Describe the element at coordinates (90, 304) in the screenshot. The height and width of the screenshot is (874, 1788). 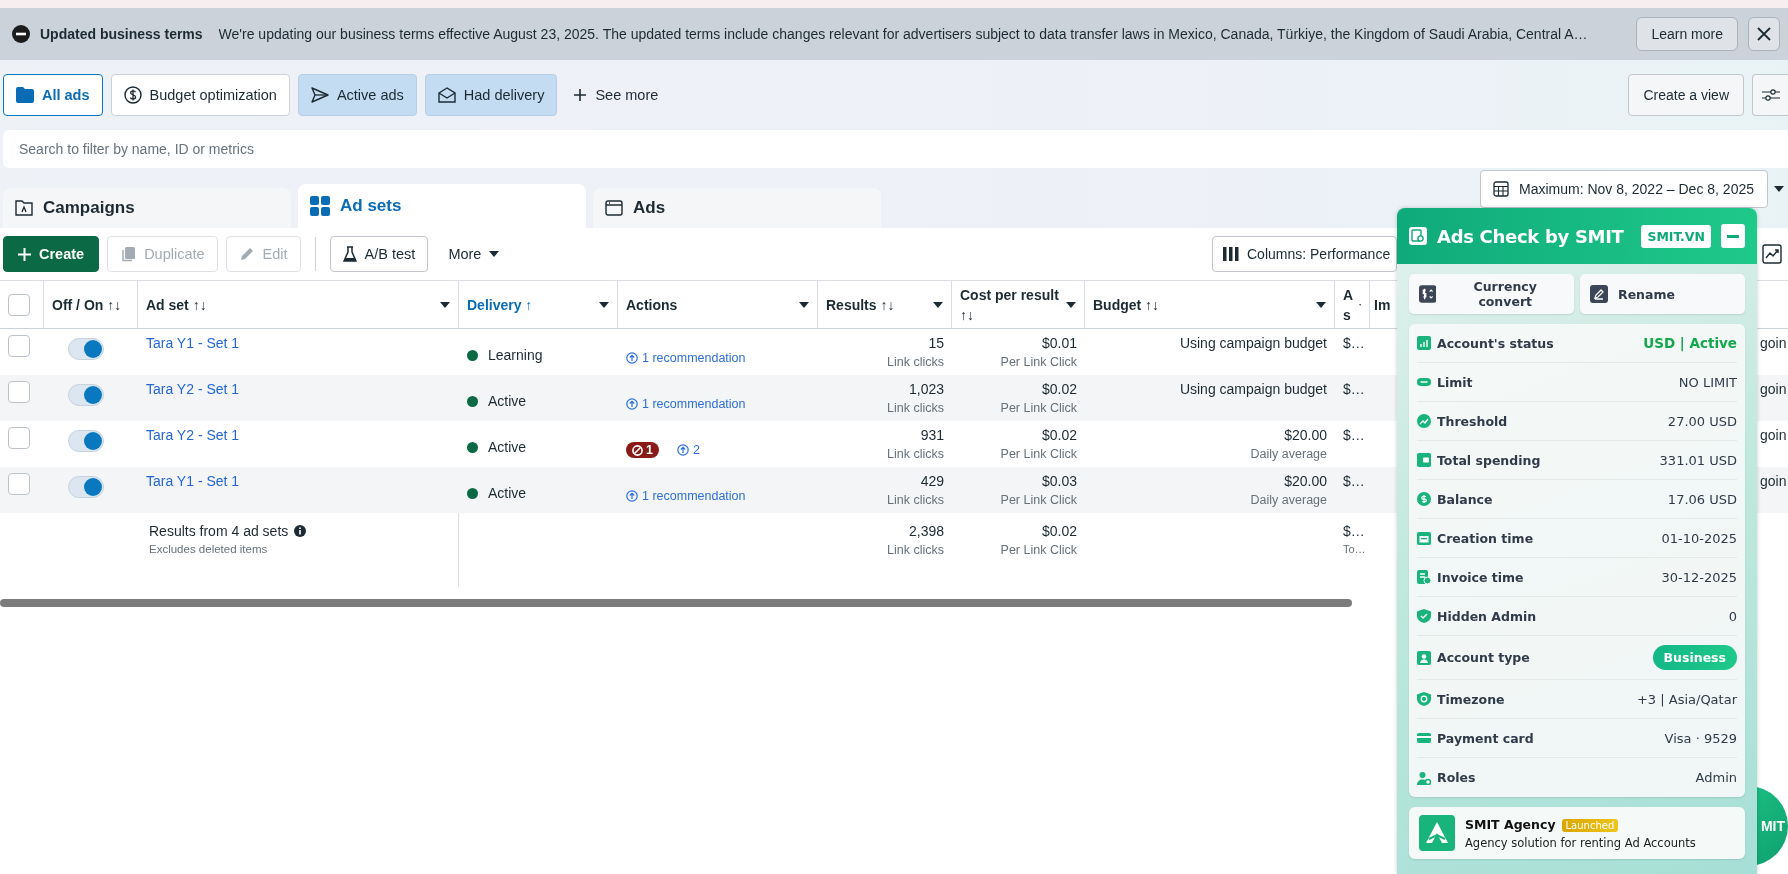
I see `column-header: Off / On ↑↓` at that location.